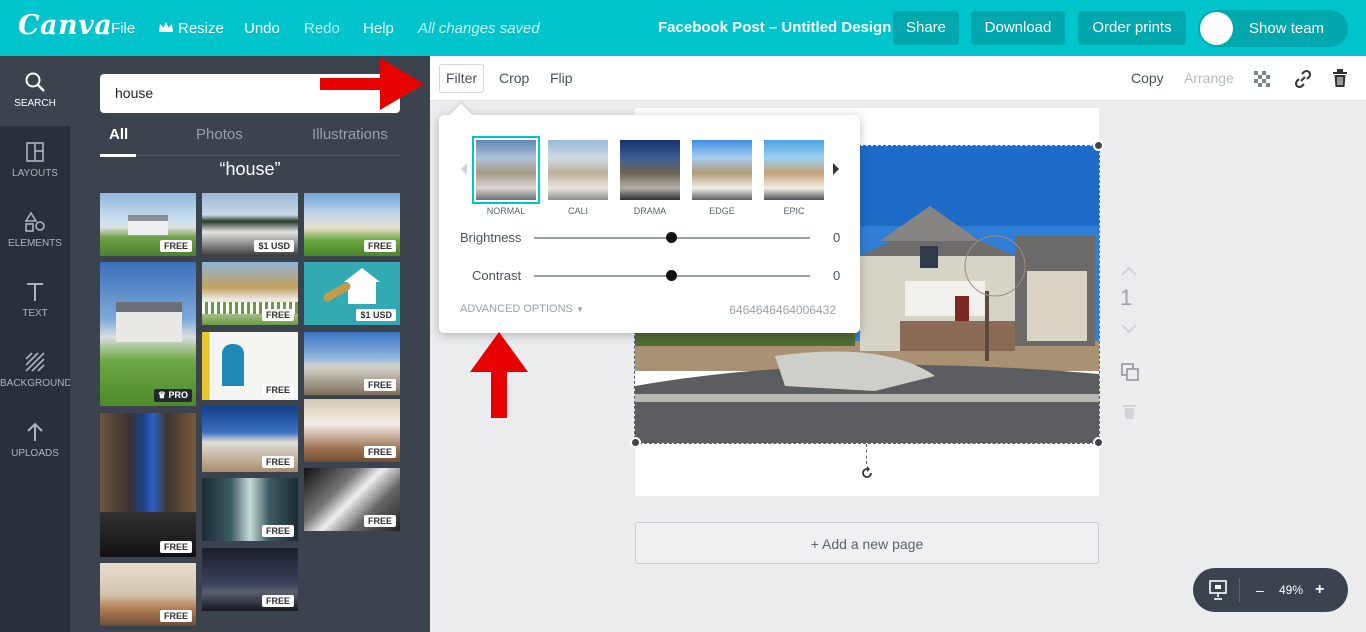  I want to click on share-button: Share, so click(926, 28).